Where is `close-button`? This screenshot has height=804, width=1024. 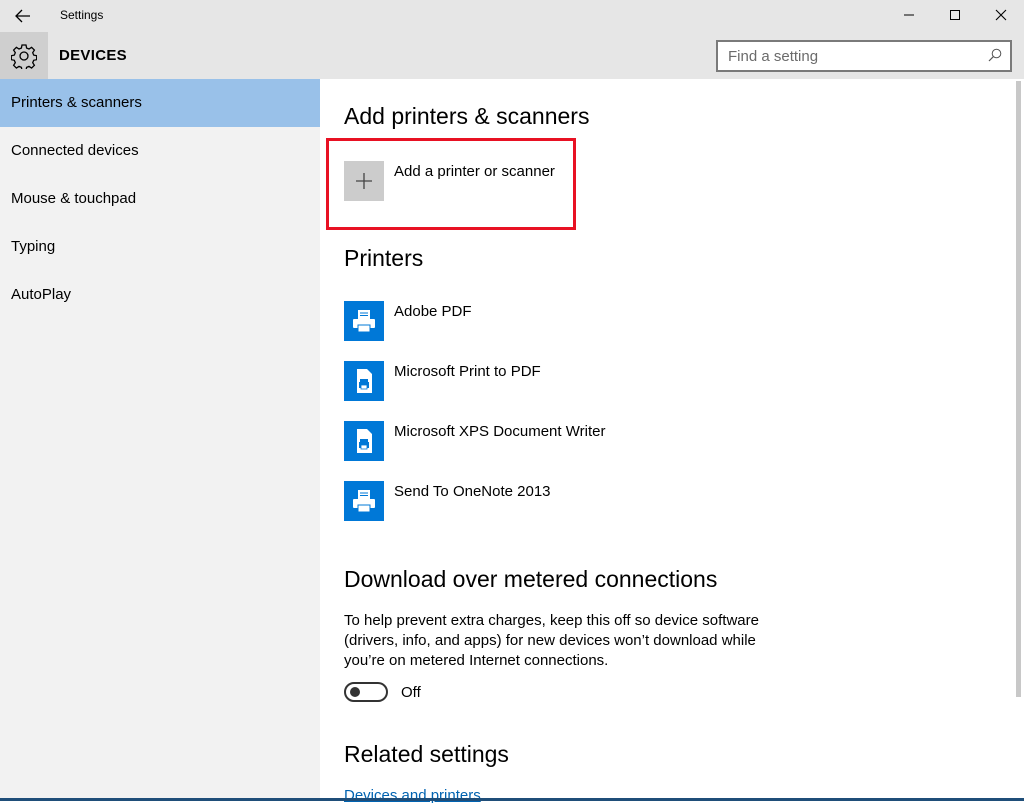 close-button is located at coordinates (1001, 15).